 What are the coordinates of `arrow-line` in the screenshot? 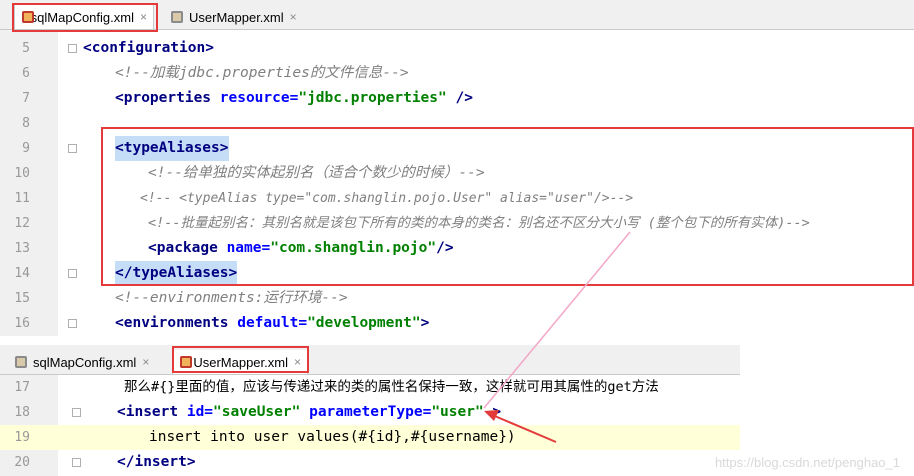 It's located at (523, 428).